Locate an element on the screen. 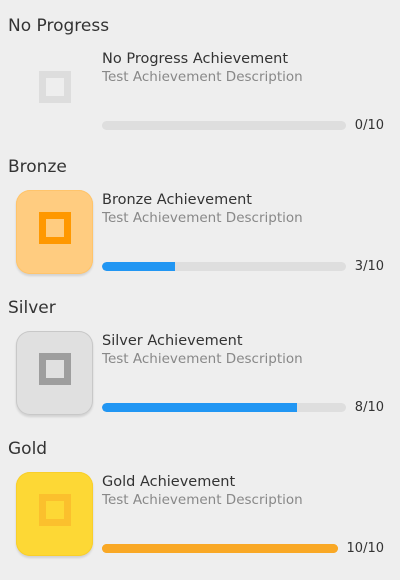  progress-count: 0/10 is located at coordinates (369, 125).